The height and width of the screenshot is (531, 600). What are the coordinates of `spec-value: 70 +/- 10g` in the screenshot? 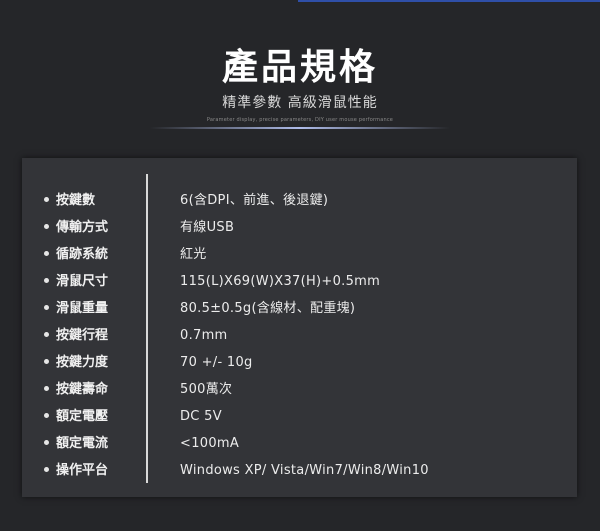 It's located at (216, 362).